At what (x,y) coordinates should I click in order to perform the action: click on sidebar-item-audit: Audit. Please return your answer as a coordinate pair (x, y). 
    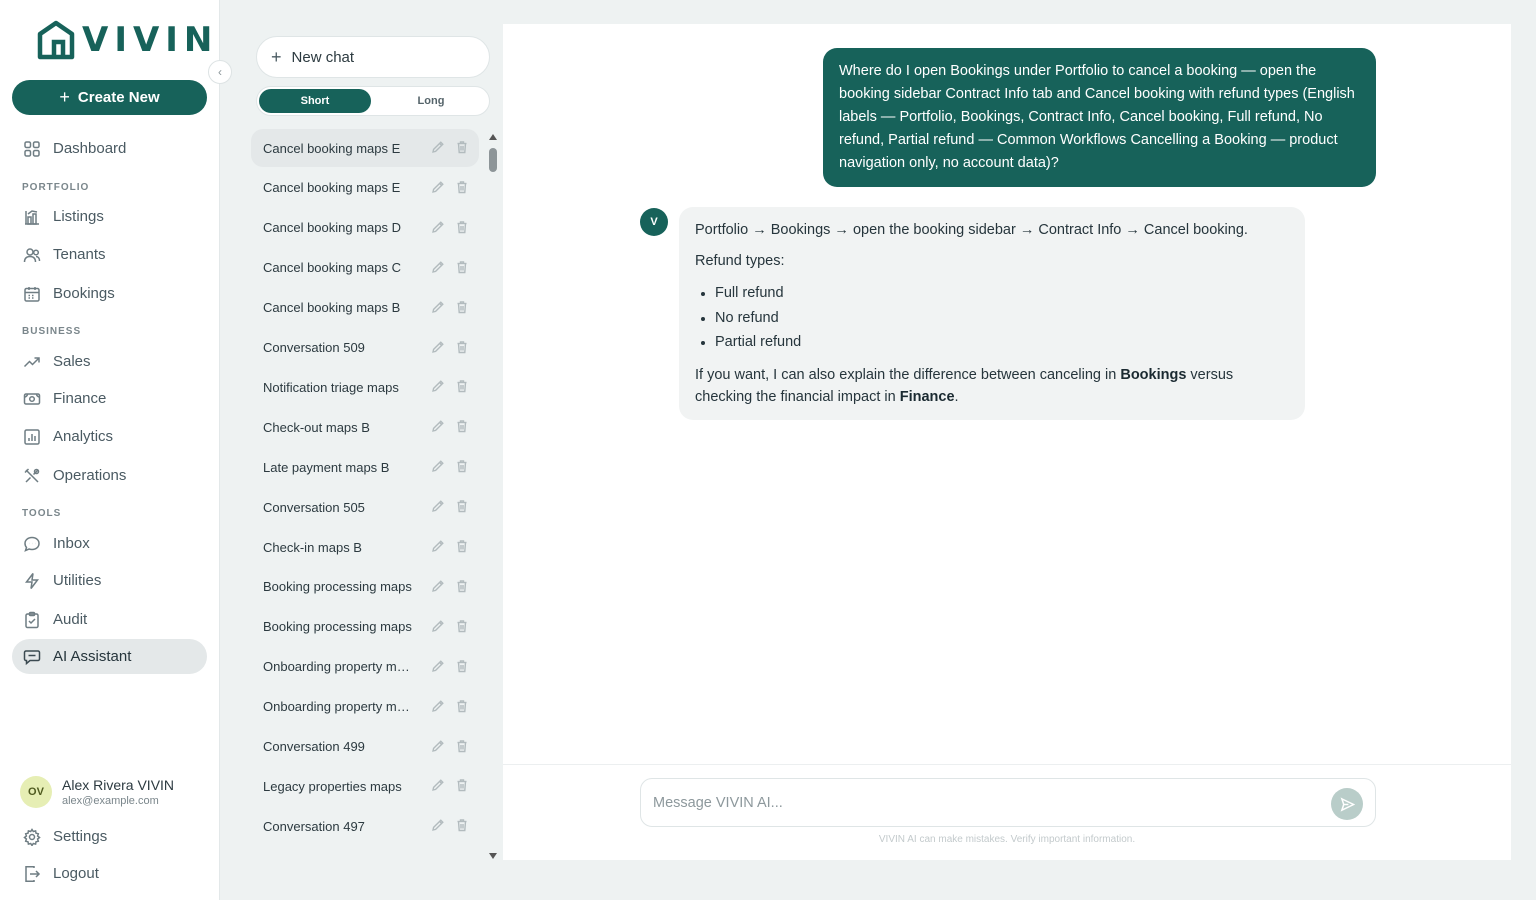
    Looking at the image, I should click on (109, 619).